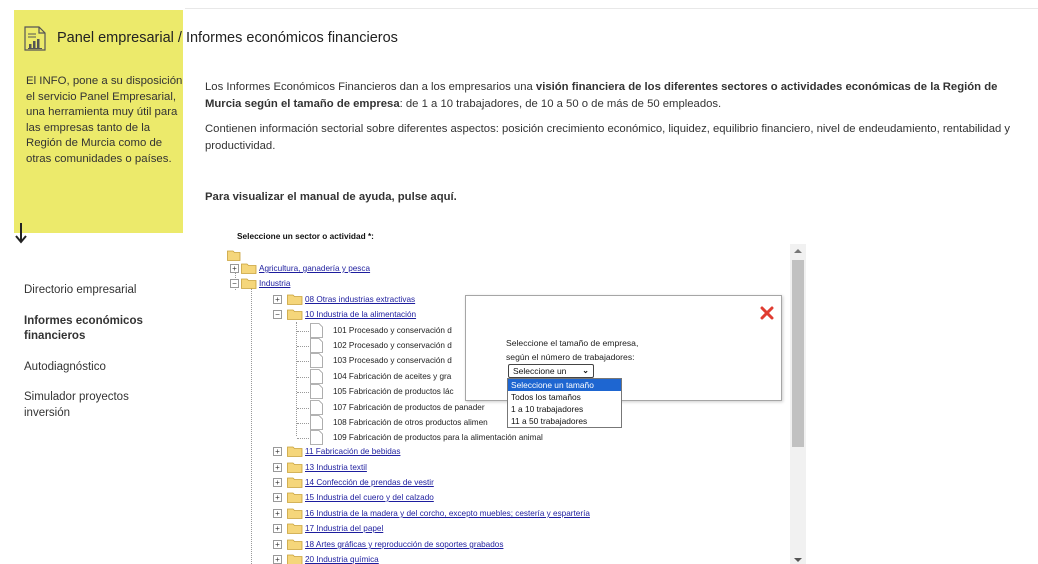 This screenshot has width=1038, height=564. Describe the element at coordinates (564, 397) in the screenshot. I see `option-todos: Todos los tamaños` at that location.